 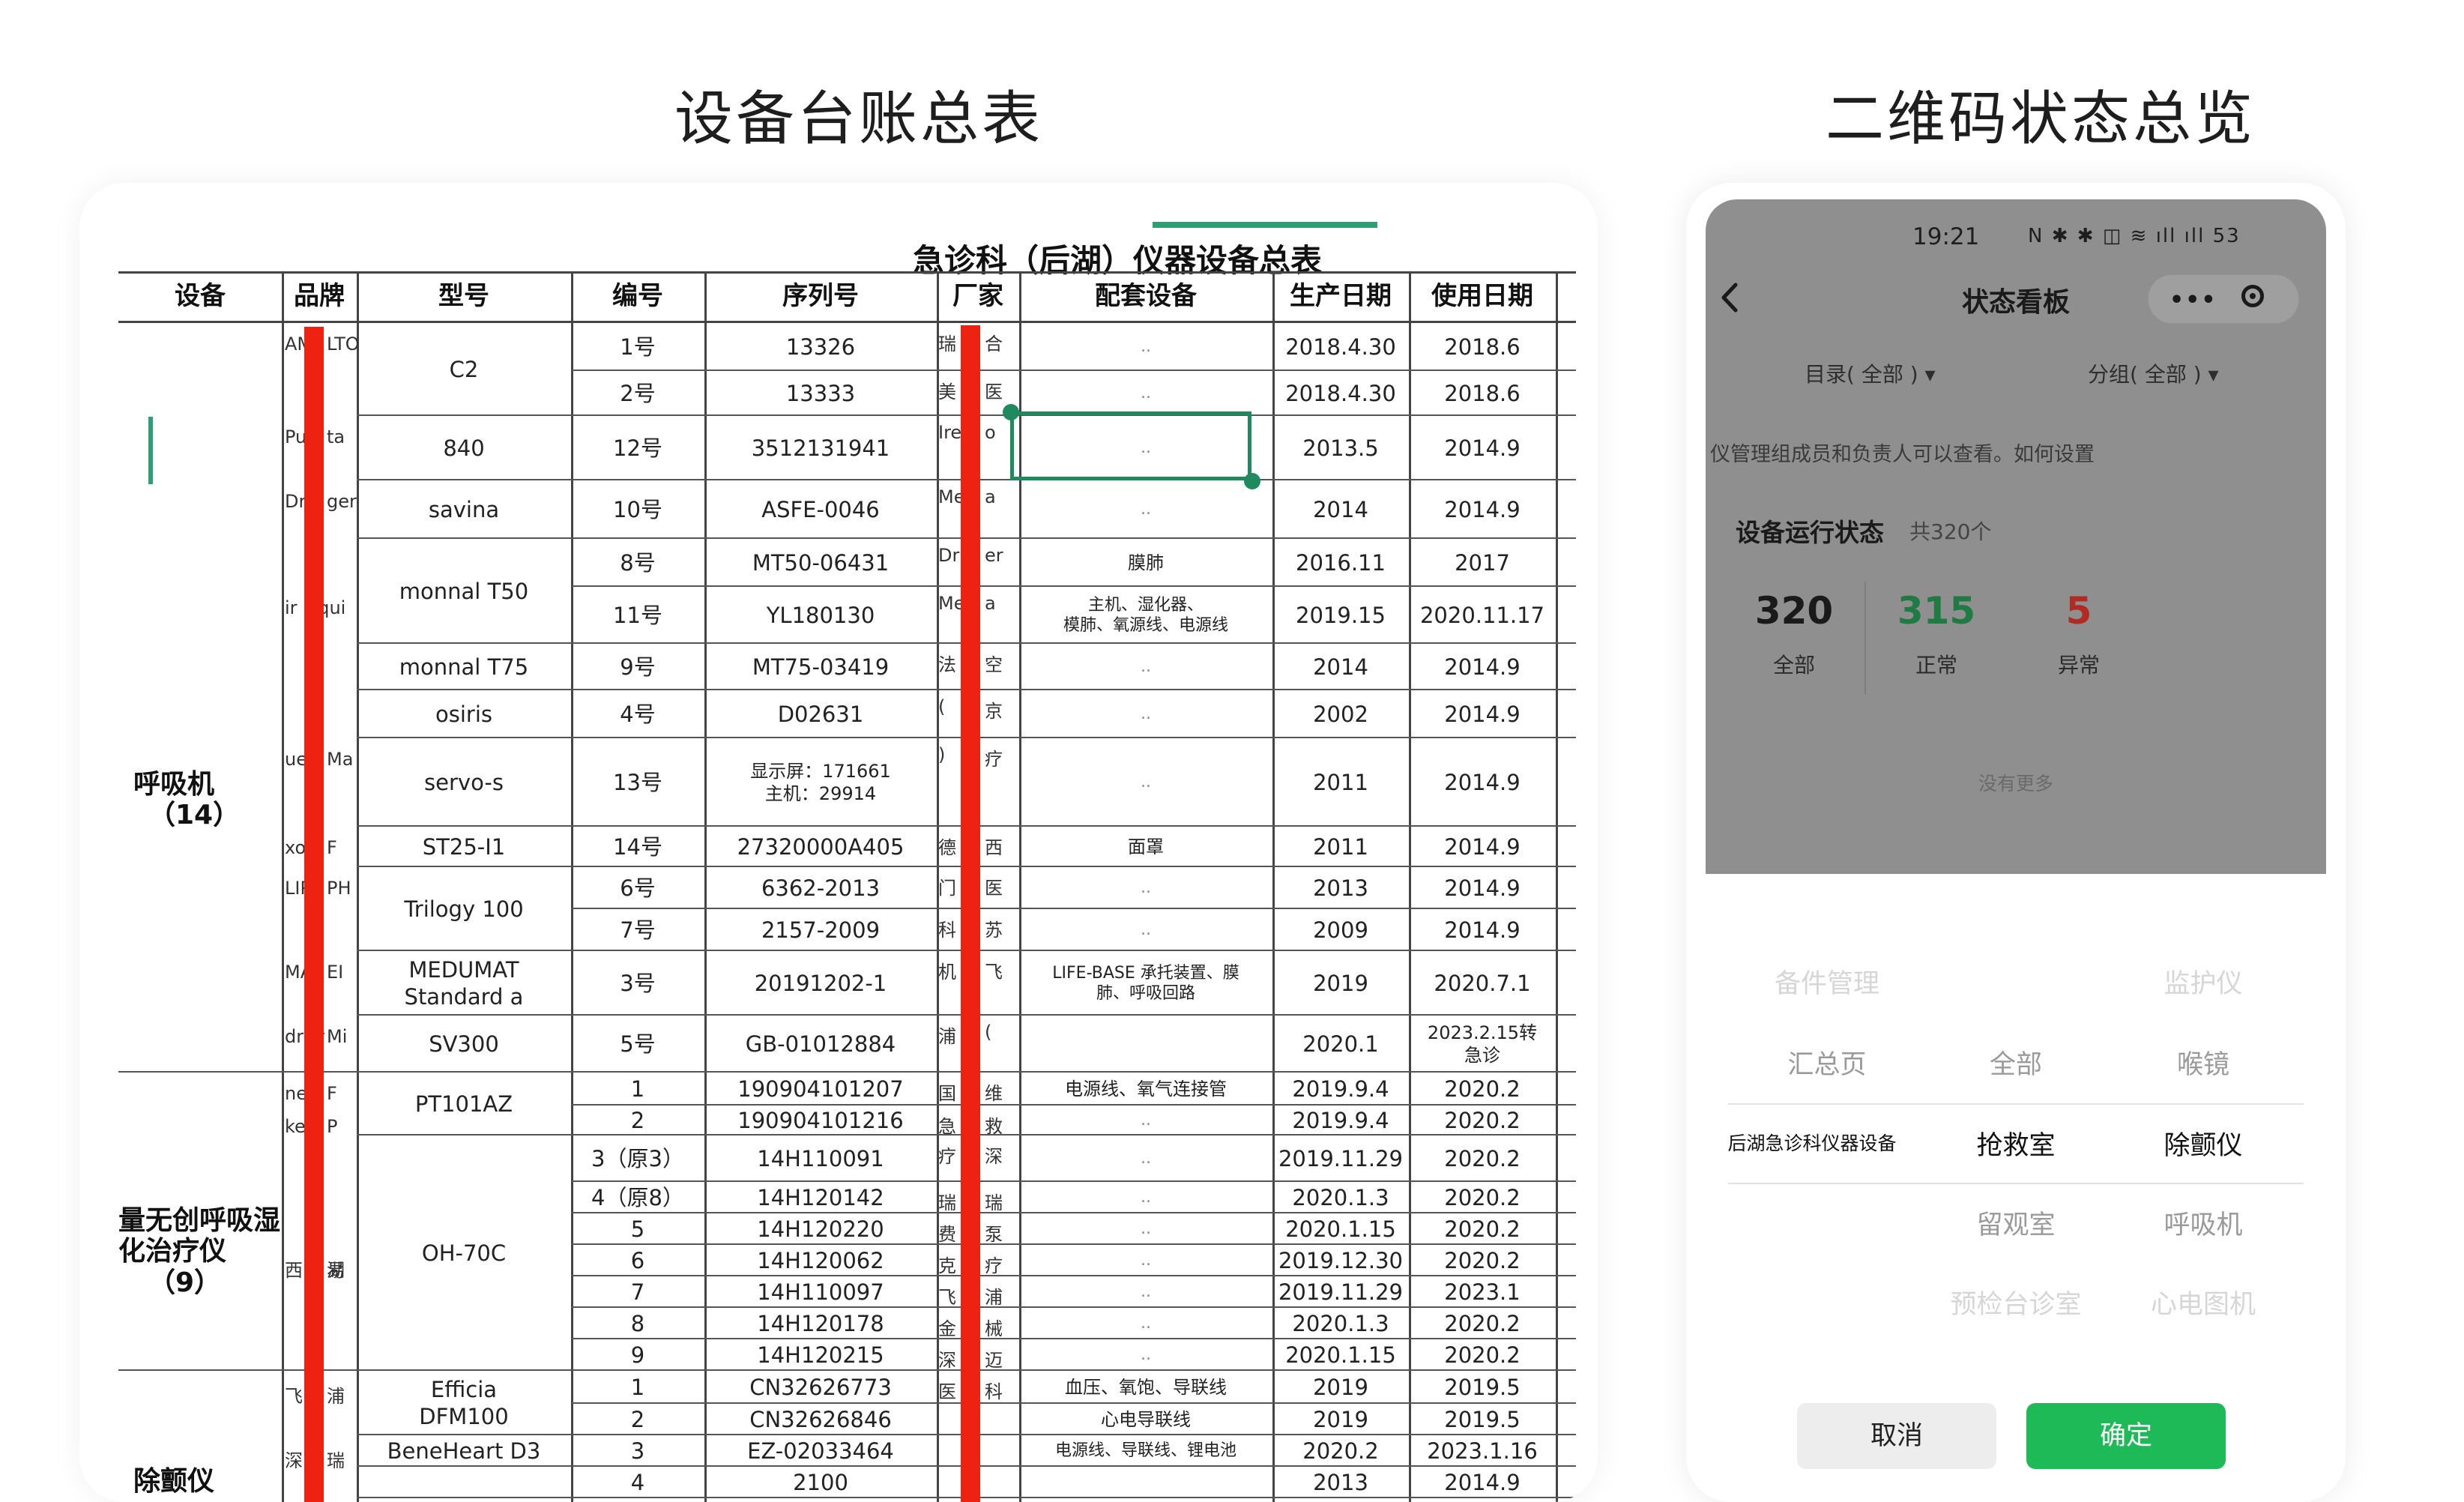 I want to click on table-cell-prod: 2016.11, so click(x=1340, y=563).